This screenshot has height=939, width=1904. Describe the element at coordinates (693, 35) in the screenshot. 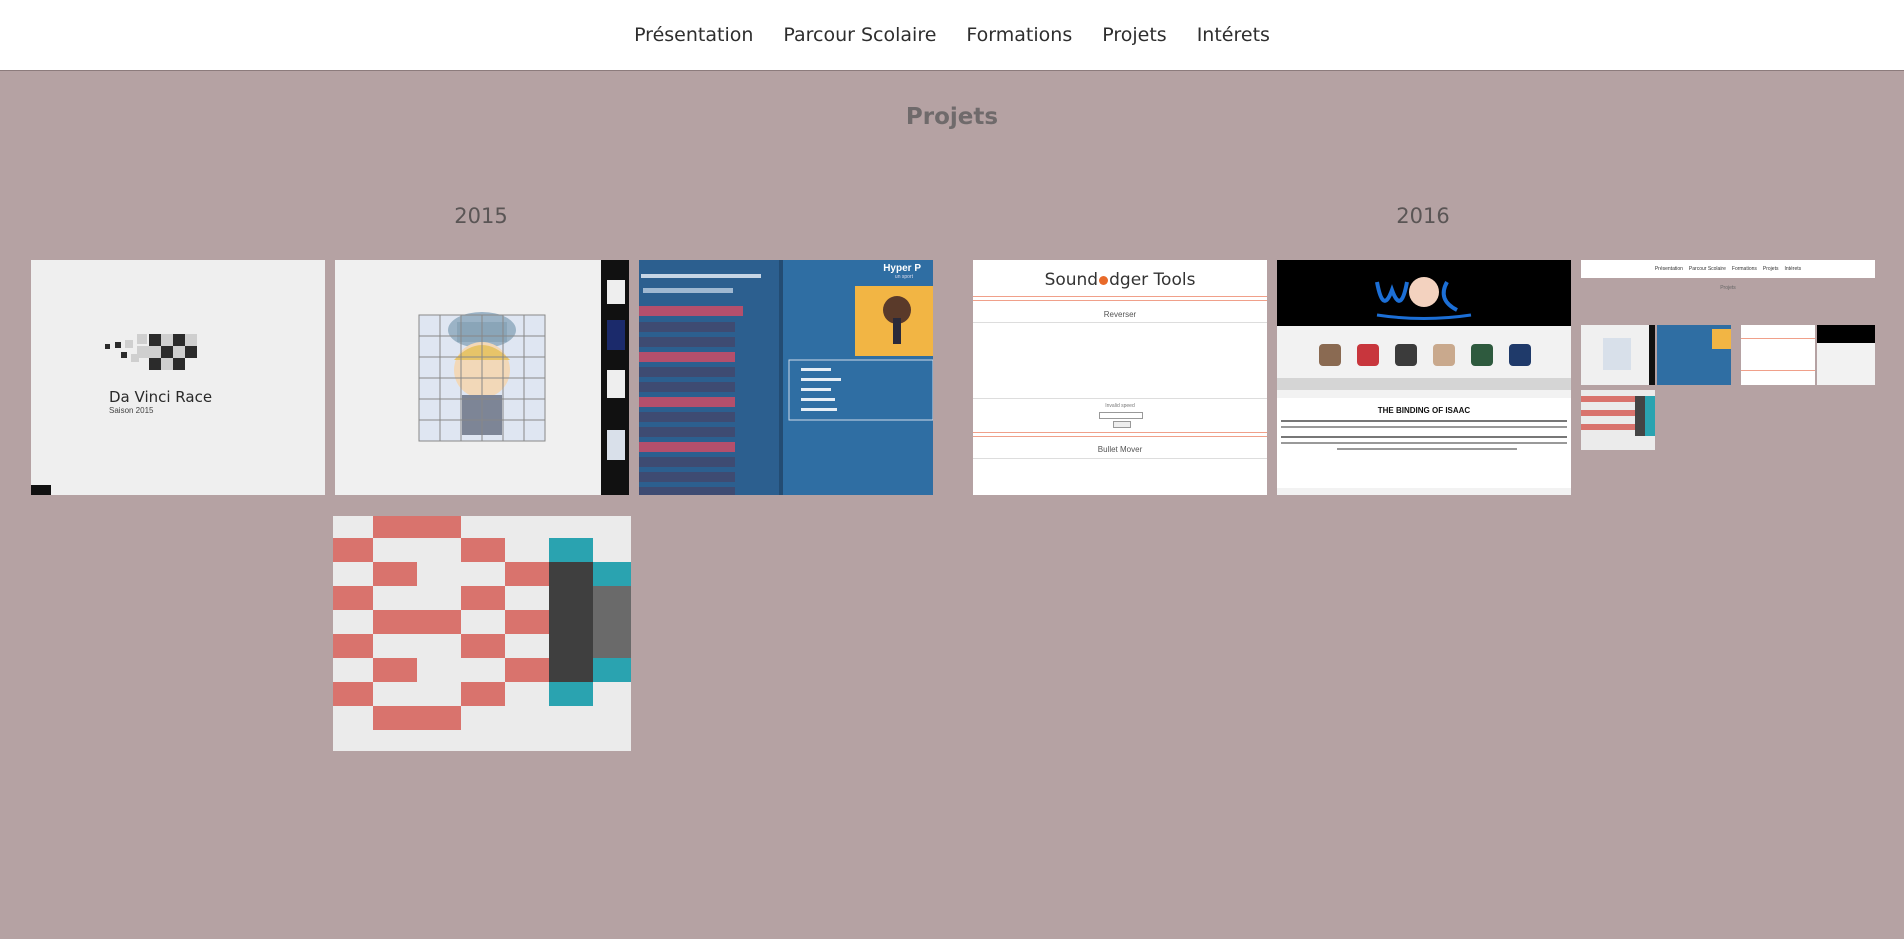

I see `nav-presentation: Présentation` at that location.